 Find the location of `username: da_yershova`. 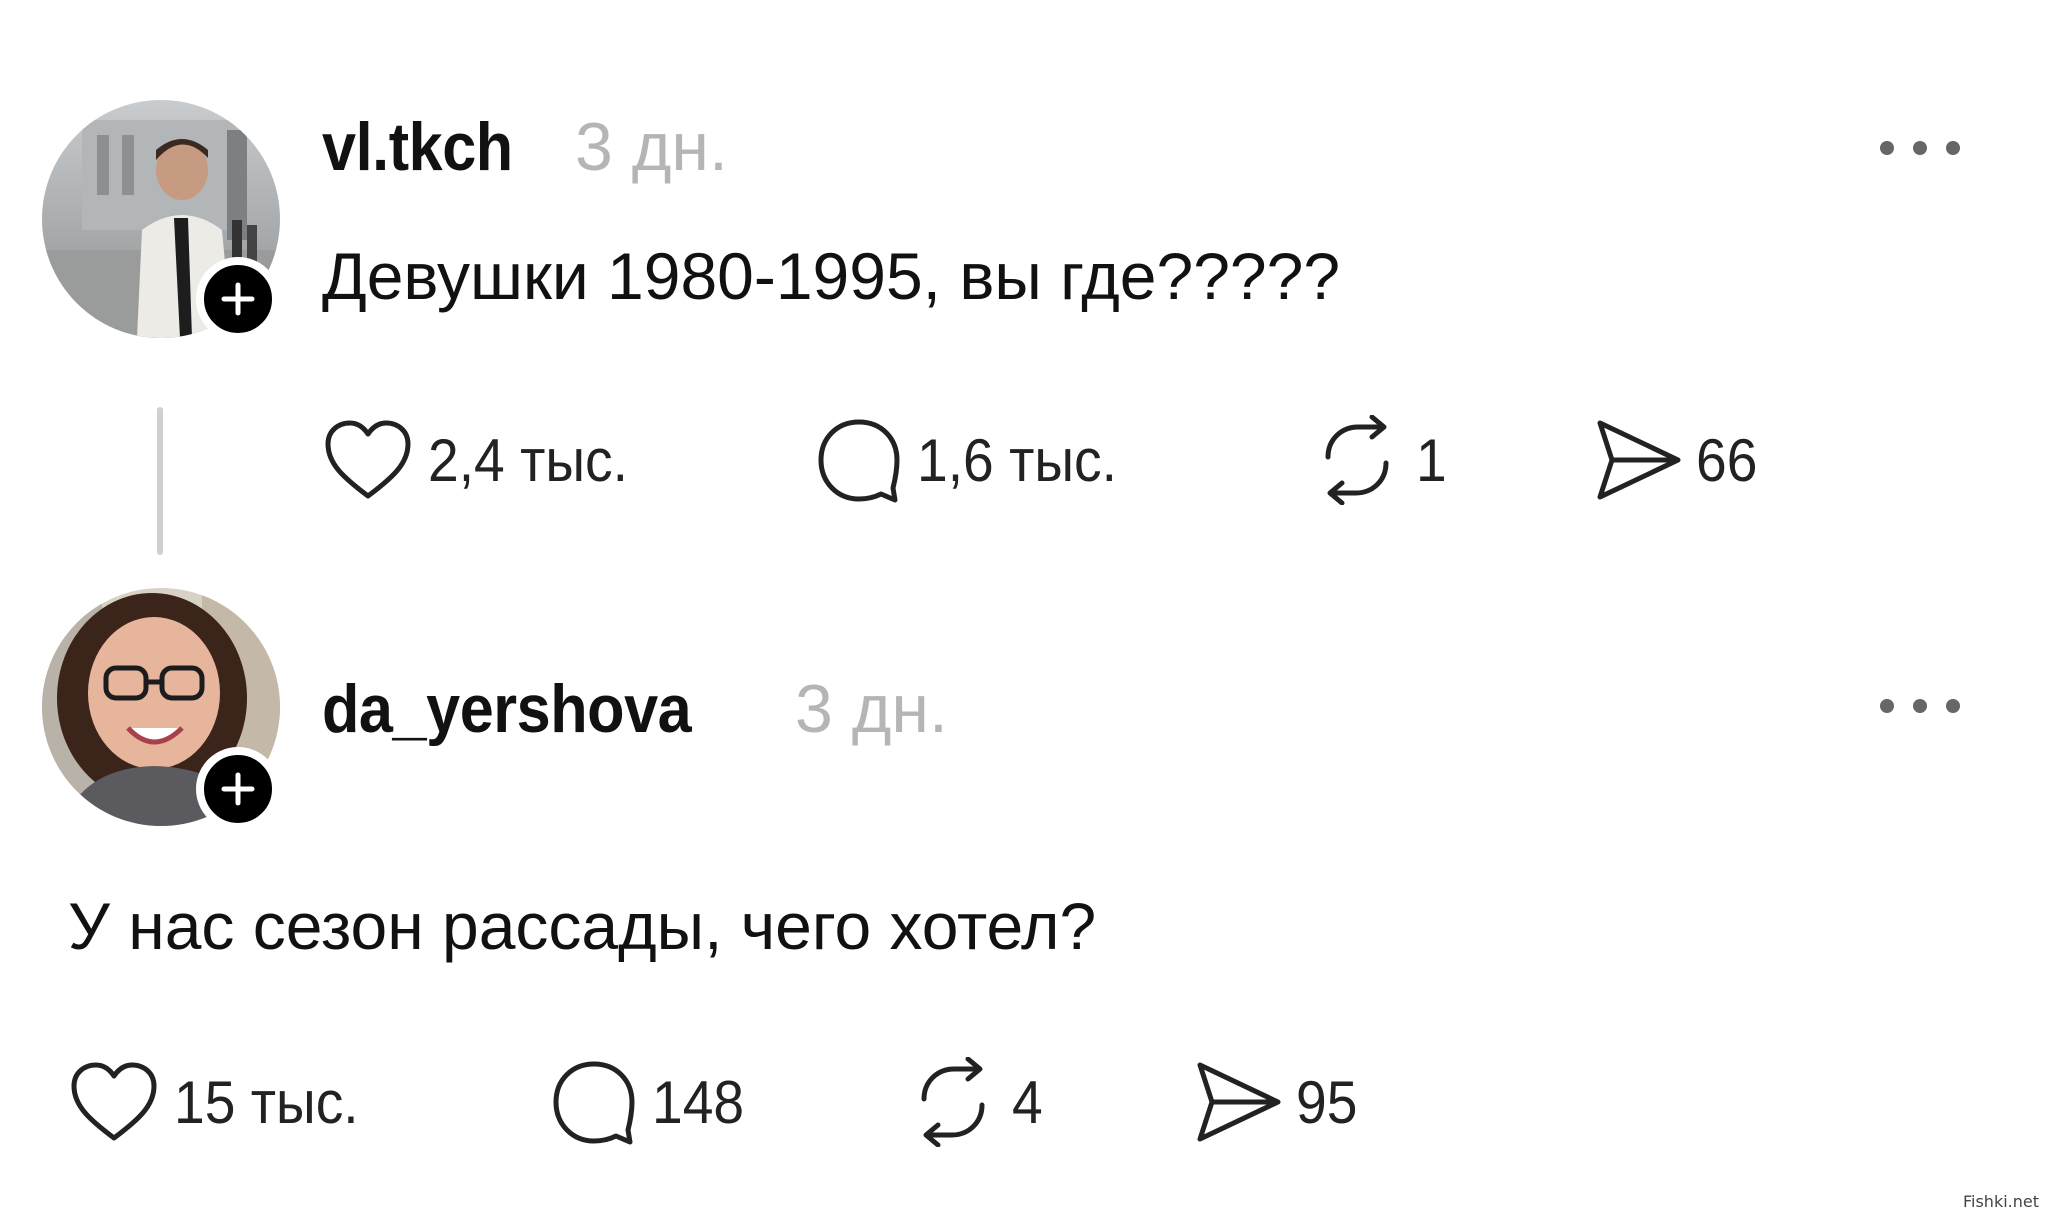

username: da_yershova is located at coordinates (507, 709).